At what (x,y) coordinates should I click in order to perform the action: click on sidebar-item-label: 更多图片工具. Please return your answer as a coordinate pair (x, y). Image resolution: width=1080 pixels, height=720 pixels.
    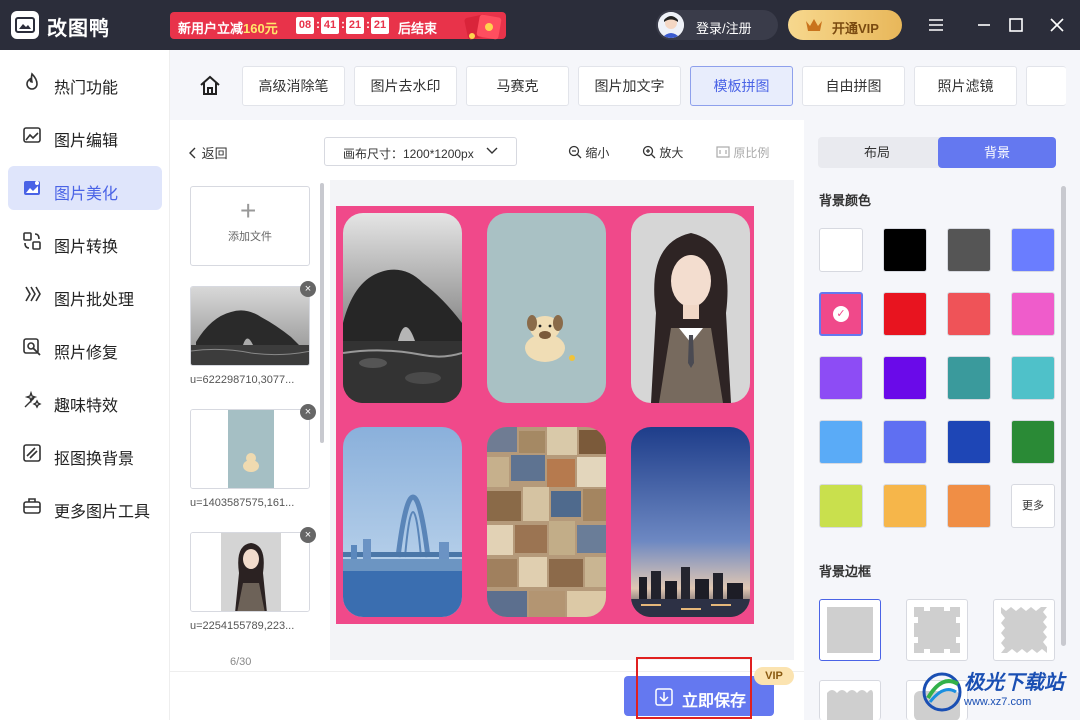
    Looking at the image, I should click on (102, 512).